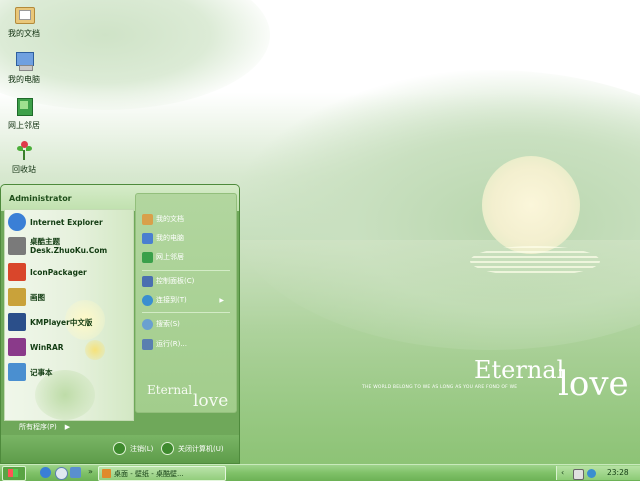 The image size is (640, 481). What do you see at coordinates (24, 125) in the screenshot?
I see `desktop-icon-label: 网上邻居` at bounding box center [24, 125].